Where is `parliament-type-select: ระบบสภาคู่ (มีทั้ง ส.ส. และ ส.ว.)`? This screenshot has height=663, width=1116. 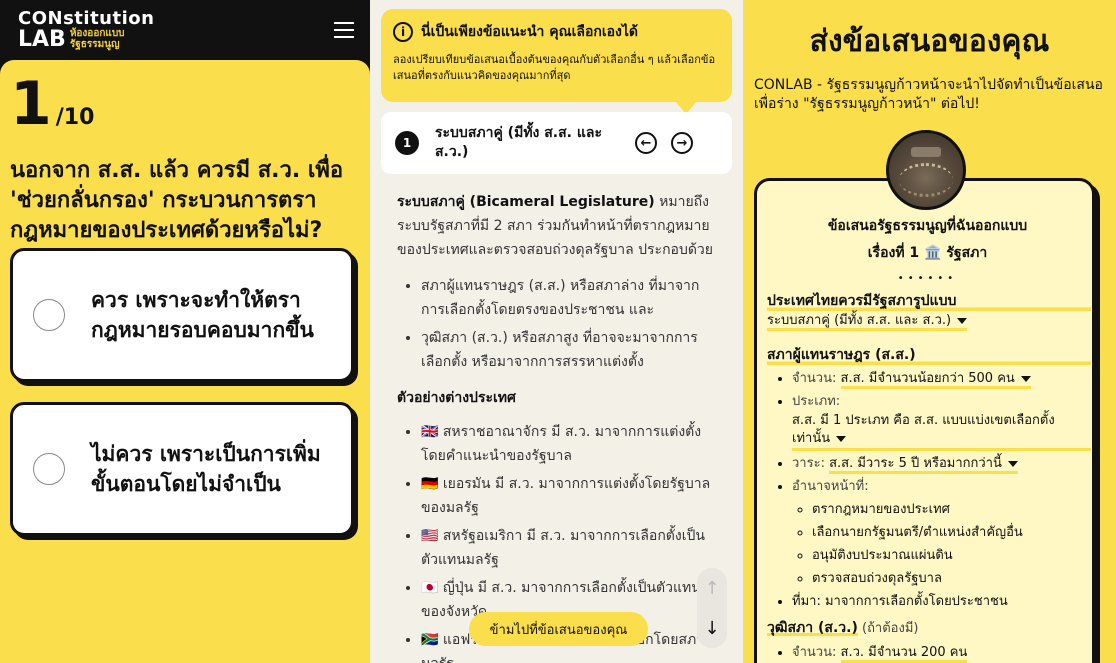 parliament-type-select: ระบบสภาคู่ (มีทั้ง ส.ส. และ ส.ว.) is located at coordinates (867, 322).